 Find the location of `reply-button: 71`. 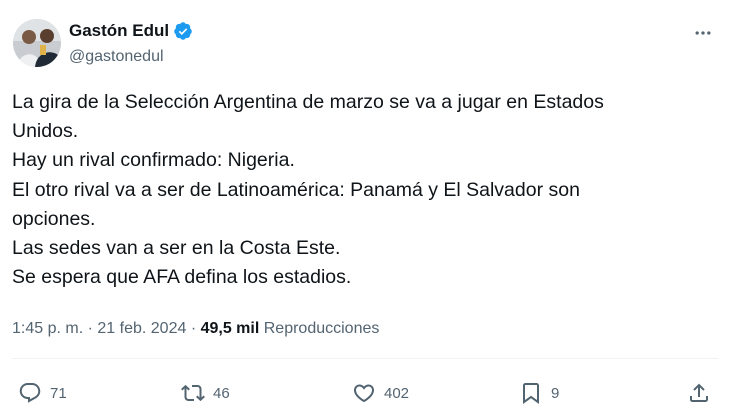

reply-button: 71 is located at coordinates (42, 393).